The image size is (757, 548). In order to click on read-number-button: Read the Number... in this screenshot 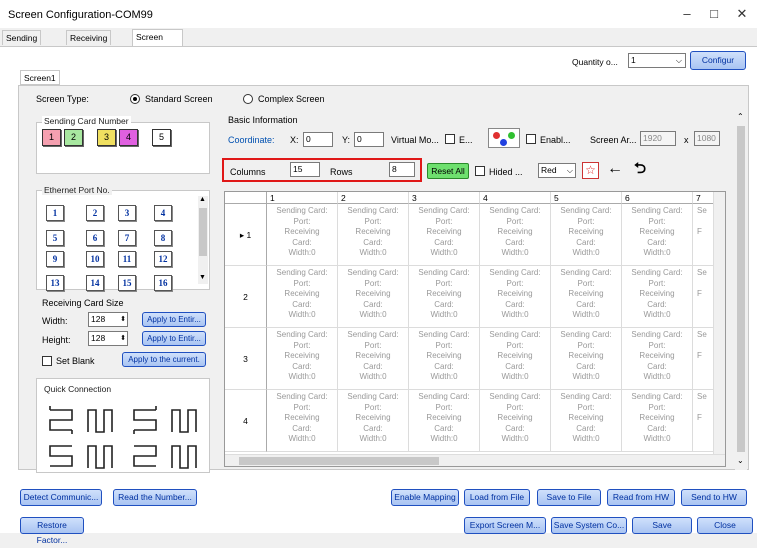, I will do `click(155, 497)`.